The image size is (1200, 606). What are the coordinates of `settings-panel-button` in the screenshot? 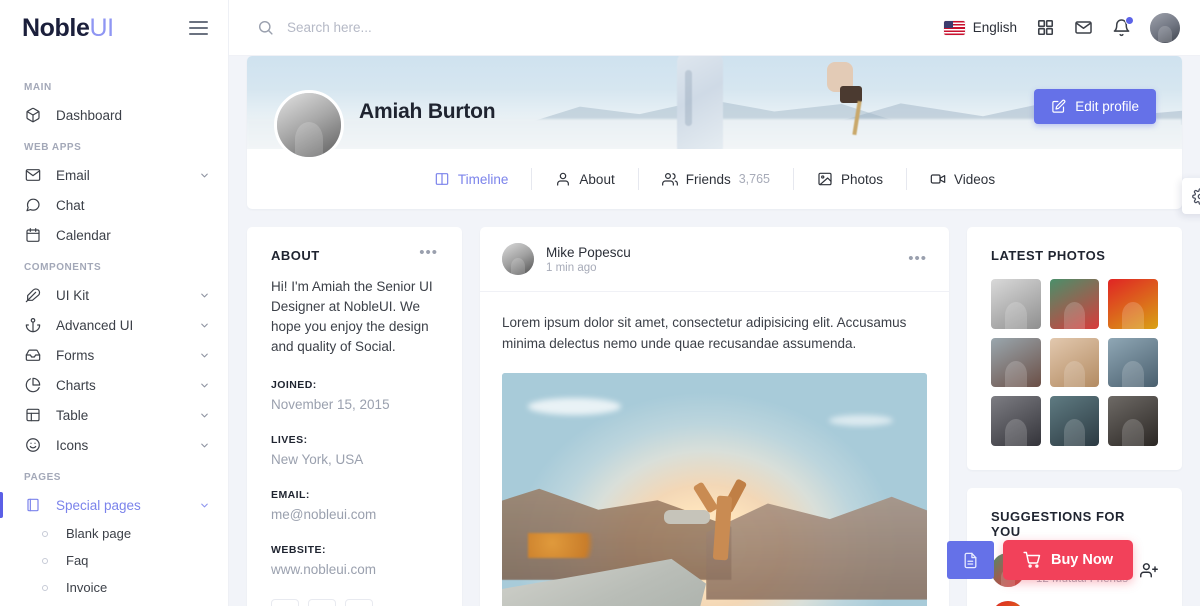 It's located at (1191, 196).